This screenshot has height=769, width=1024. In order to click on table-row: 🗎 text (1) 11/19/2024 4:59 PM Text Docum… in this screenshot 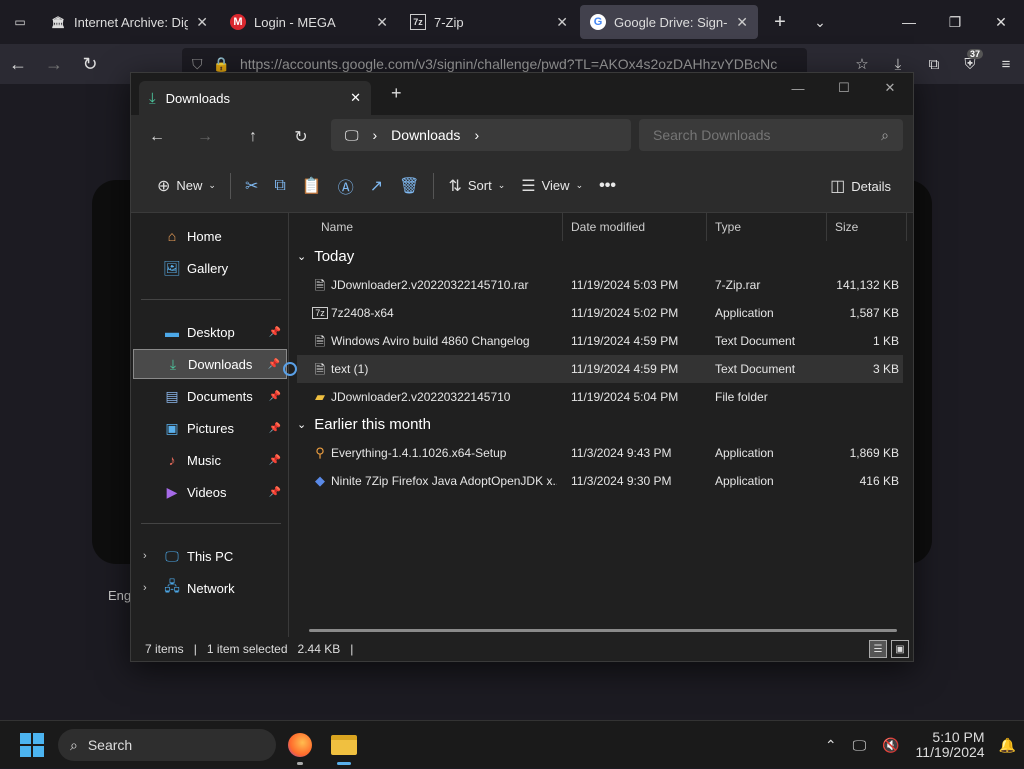, I will do `click(593, 369)`.